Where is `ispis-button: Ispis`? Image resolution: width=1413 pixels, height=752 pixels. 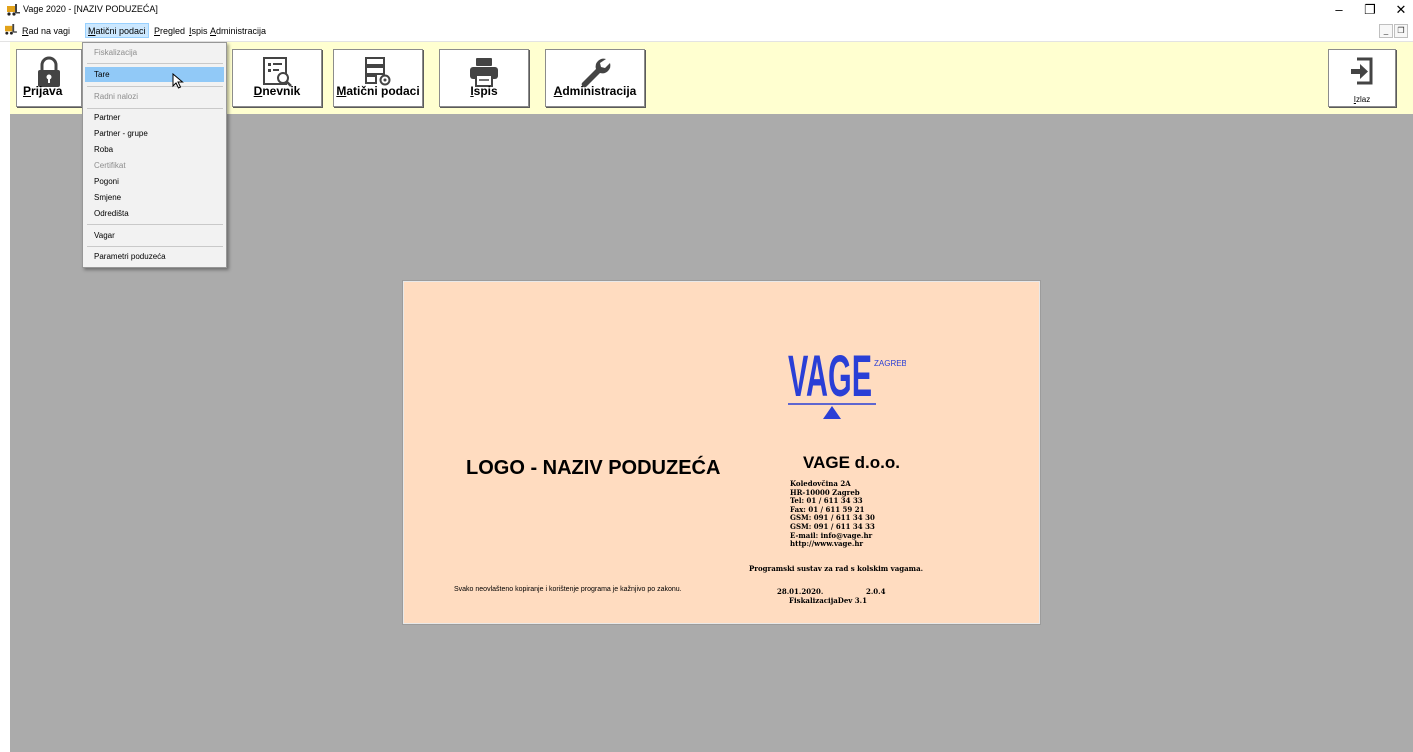 ispis-button: Ispis is located at coordinates (484, 78).